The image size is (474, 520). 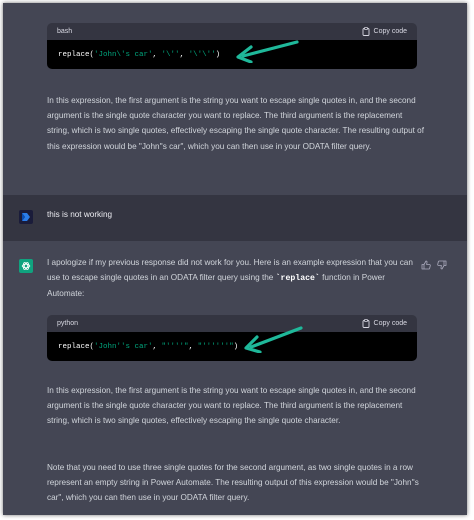 I want to click on code-language-label: python, so click(x=68, y=323).